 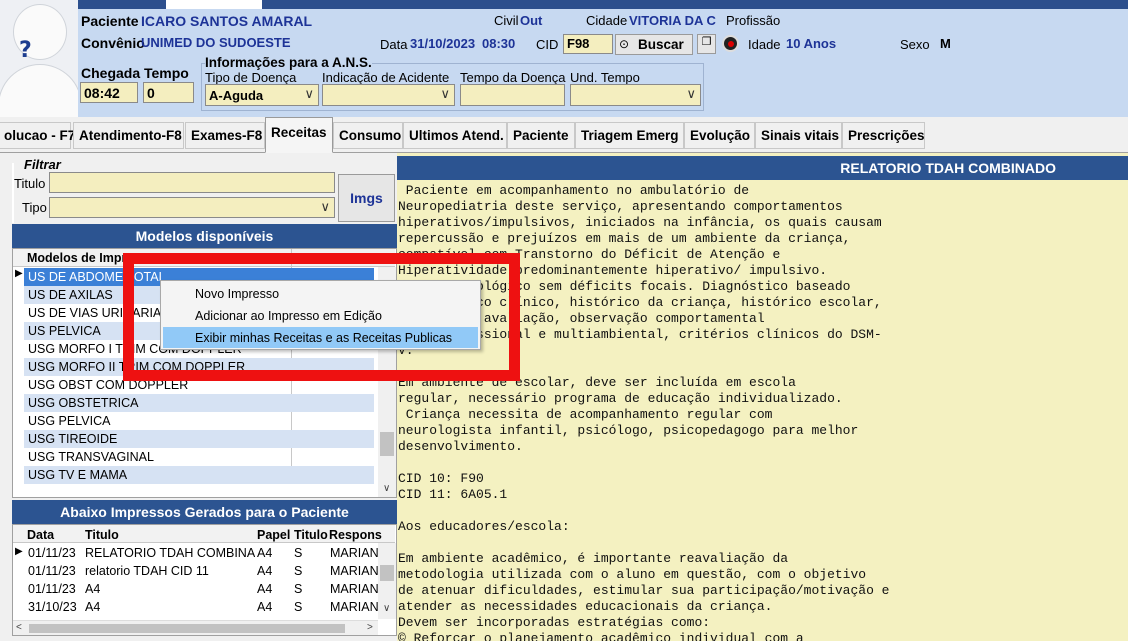 I want to click on gen-col-date: Data, so click(x=41, y=535).